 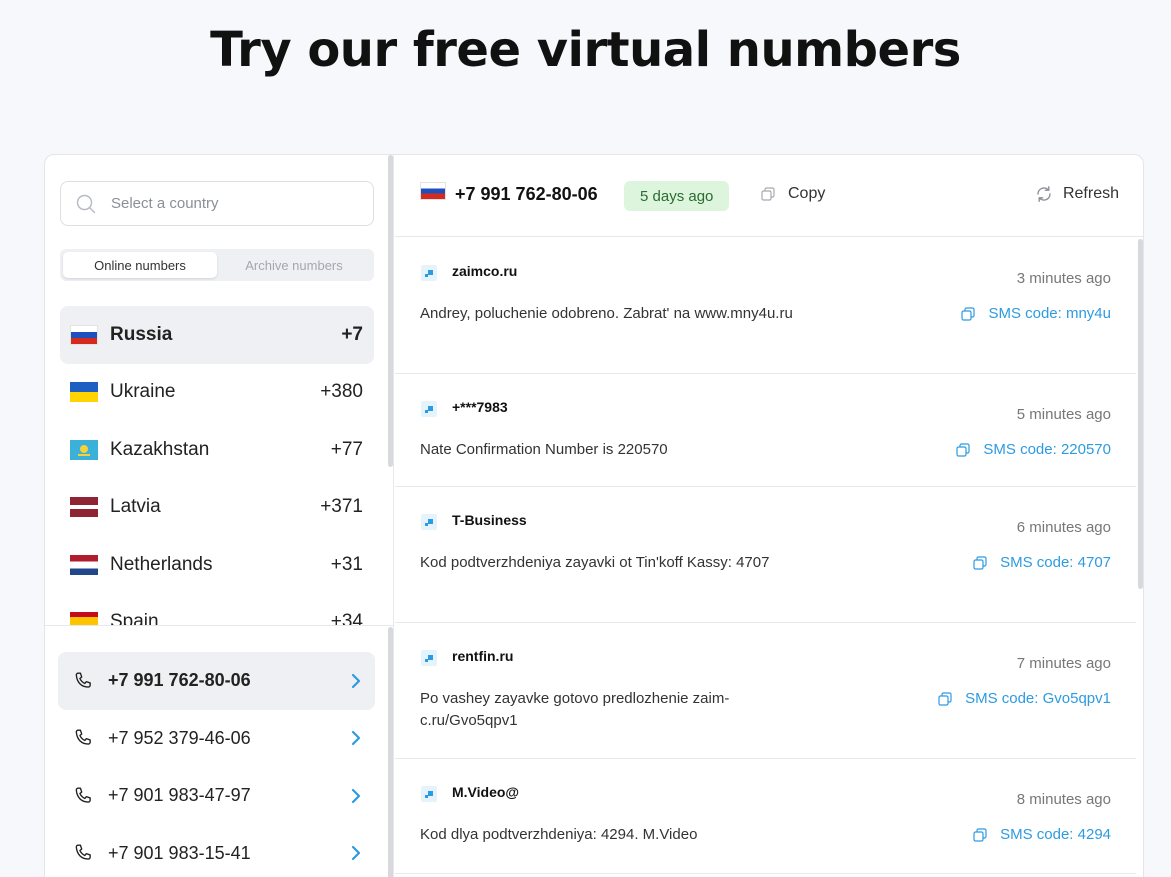 What do you see at coordinates (217, 609) in the screenshot?
I see `country-item-spain: Spain +34` at bounding box center [217, 609].